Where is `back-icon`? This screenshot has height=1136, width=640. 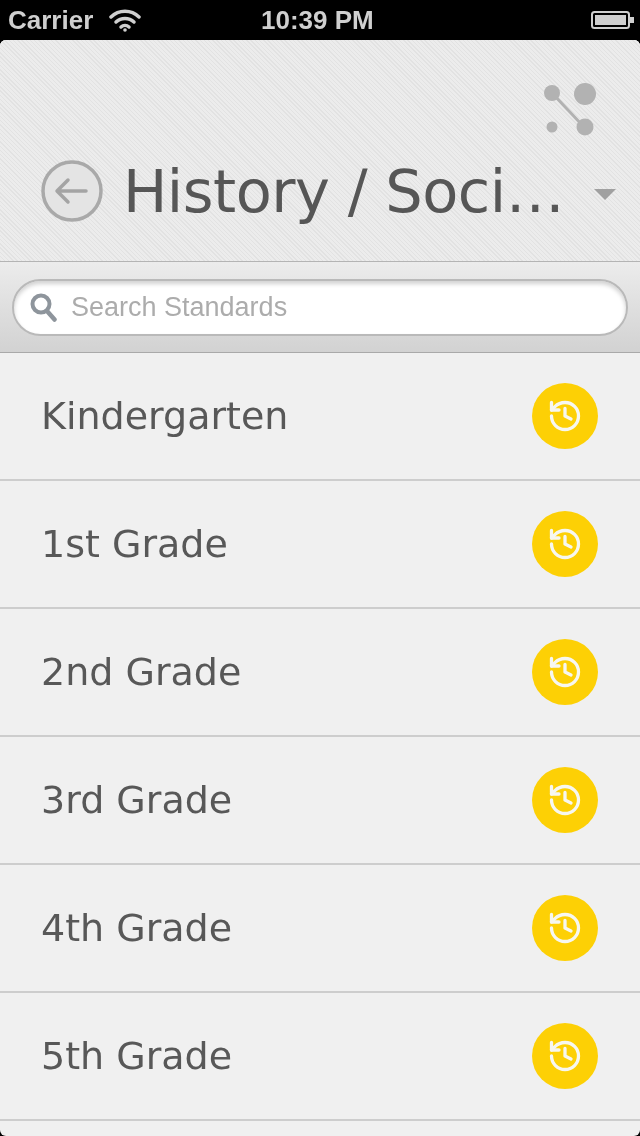 back-icon is located at coordinates (72, 191).